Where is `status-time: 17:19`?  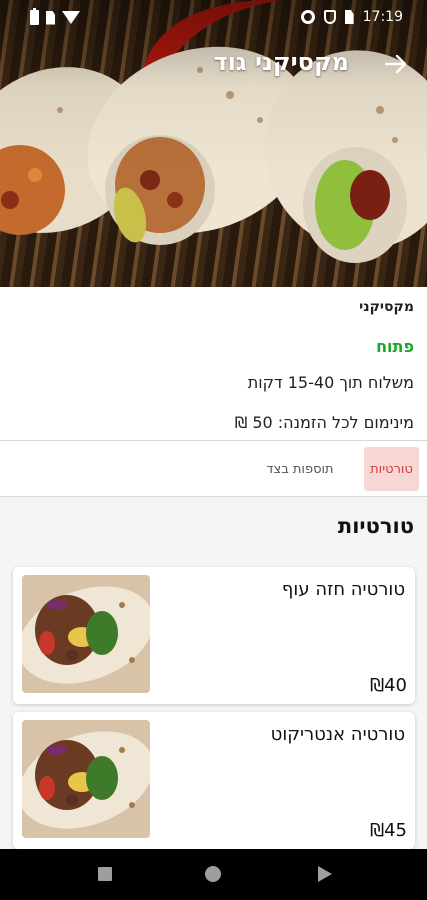 status-time: 17:19 is located at coordinates (382, 17).